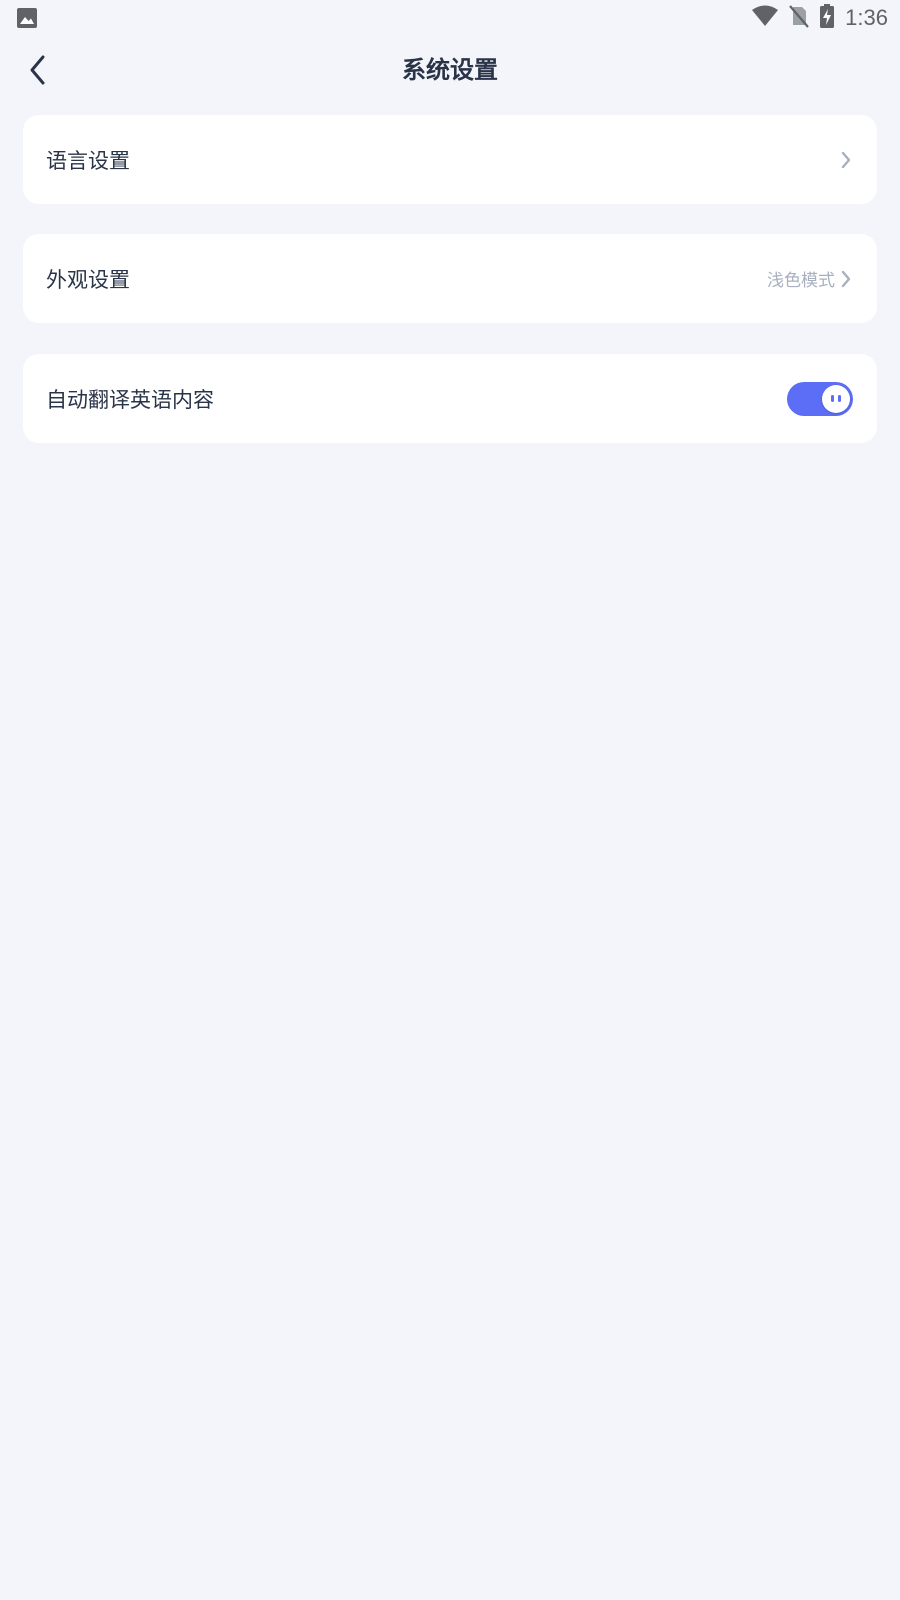  Describe the element at coordinates (799, 18) in the screenshot. I see `no-sim-icon` at that location.